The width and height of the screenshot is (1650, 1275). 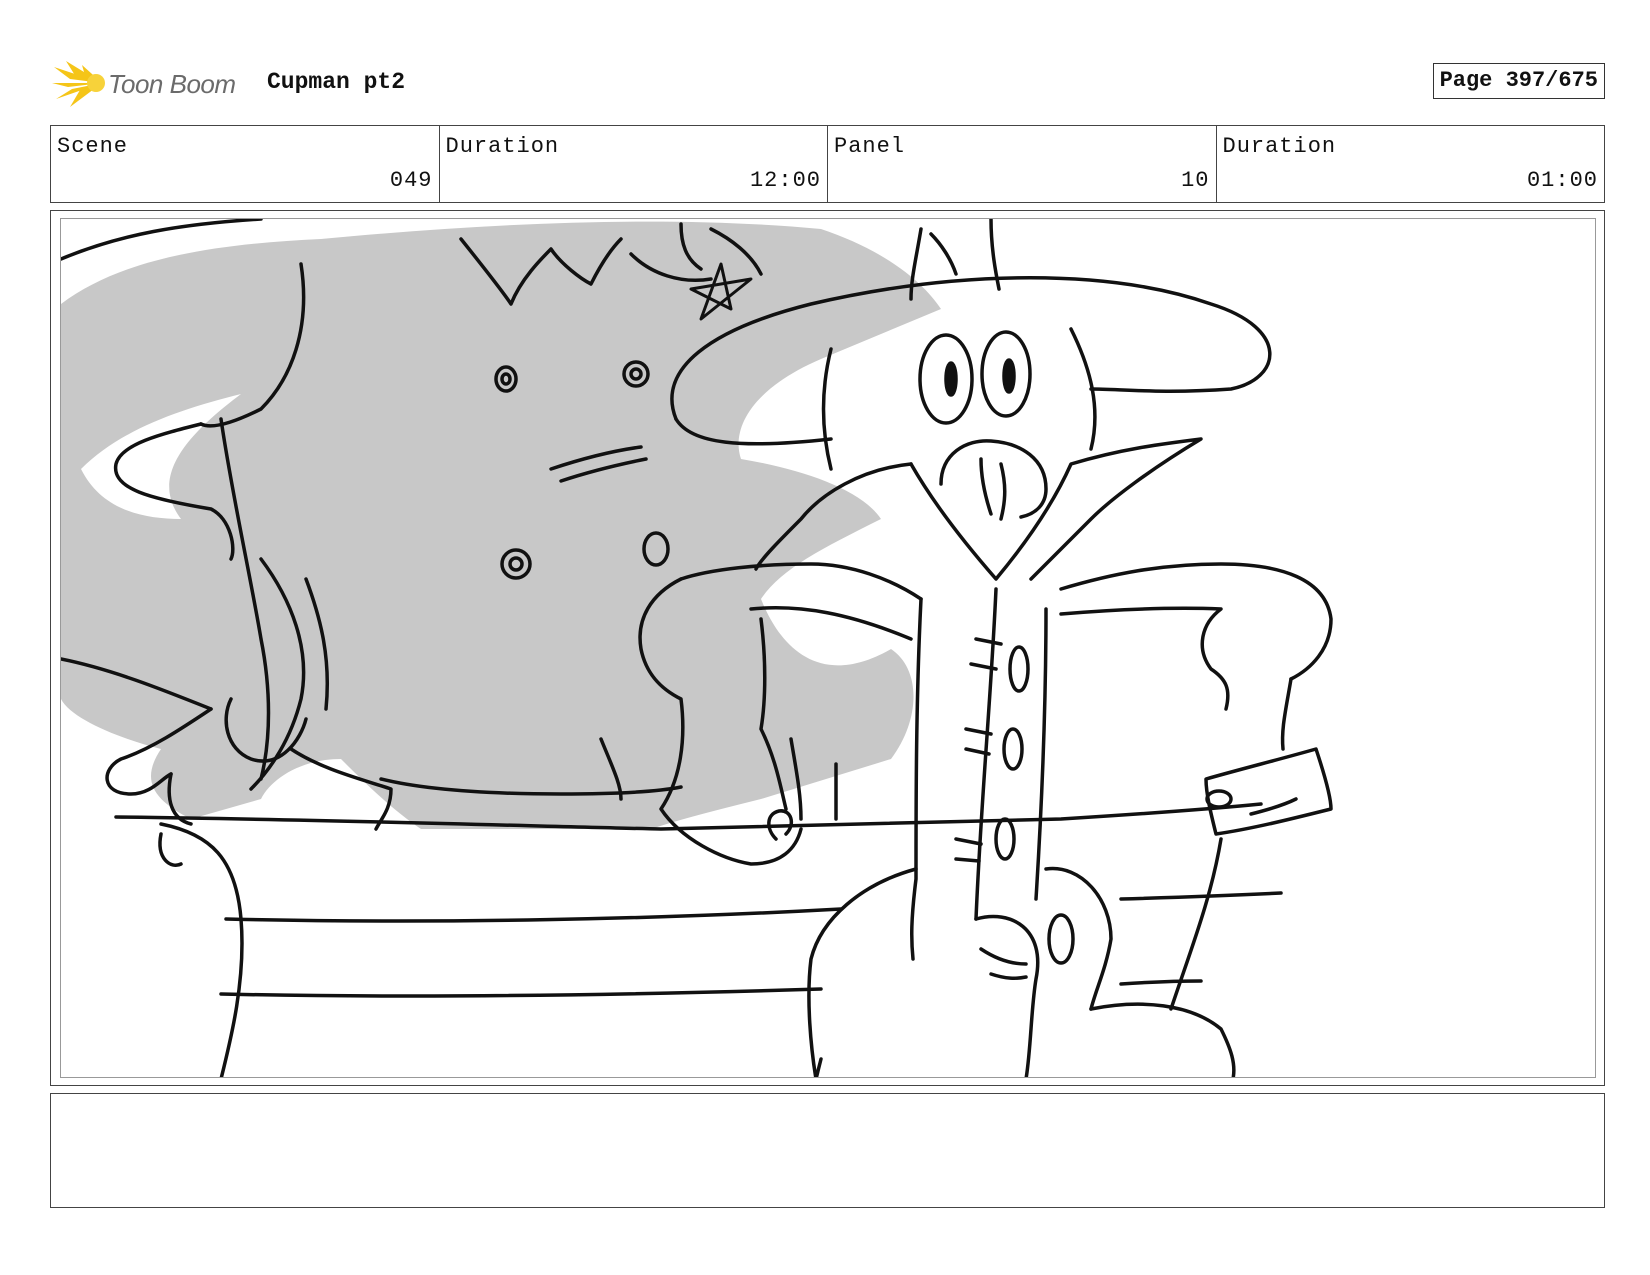 I want to click on panel-duration-cell: Duration 01:00, so click(x=1411, y=164).